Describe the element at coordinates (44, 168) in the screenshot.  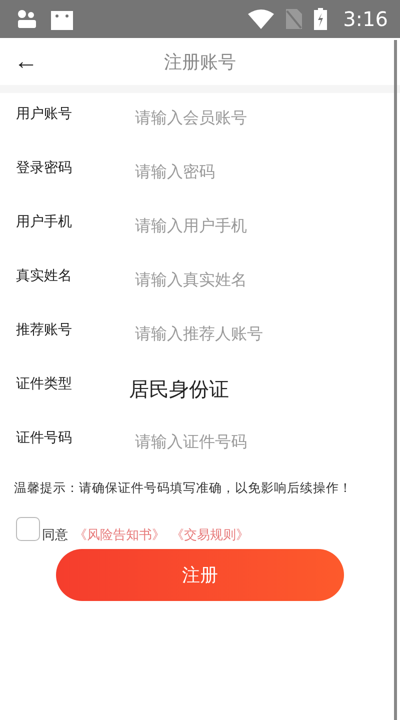
I see `field-label: 登录密码` at that location.